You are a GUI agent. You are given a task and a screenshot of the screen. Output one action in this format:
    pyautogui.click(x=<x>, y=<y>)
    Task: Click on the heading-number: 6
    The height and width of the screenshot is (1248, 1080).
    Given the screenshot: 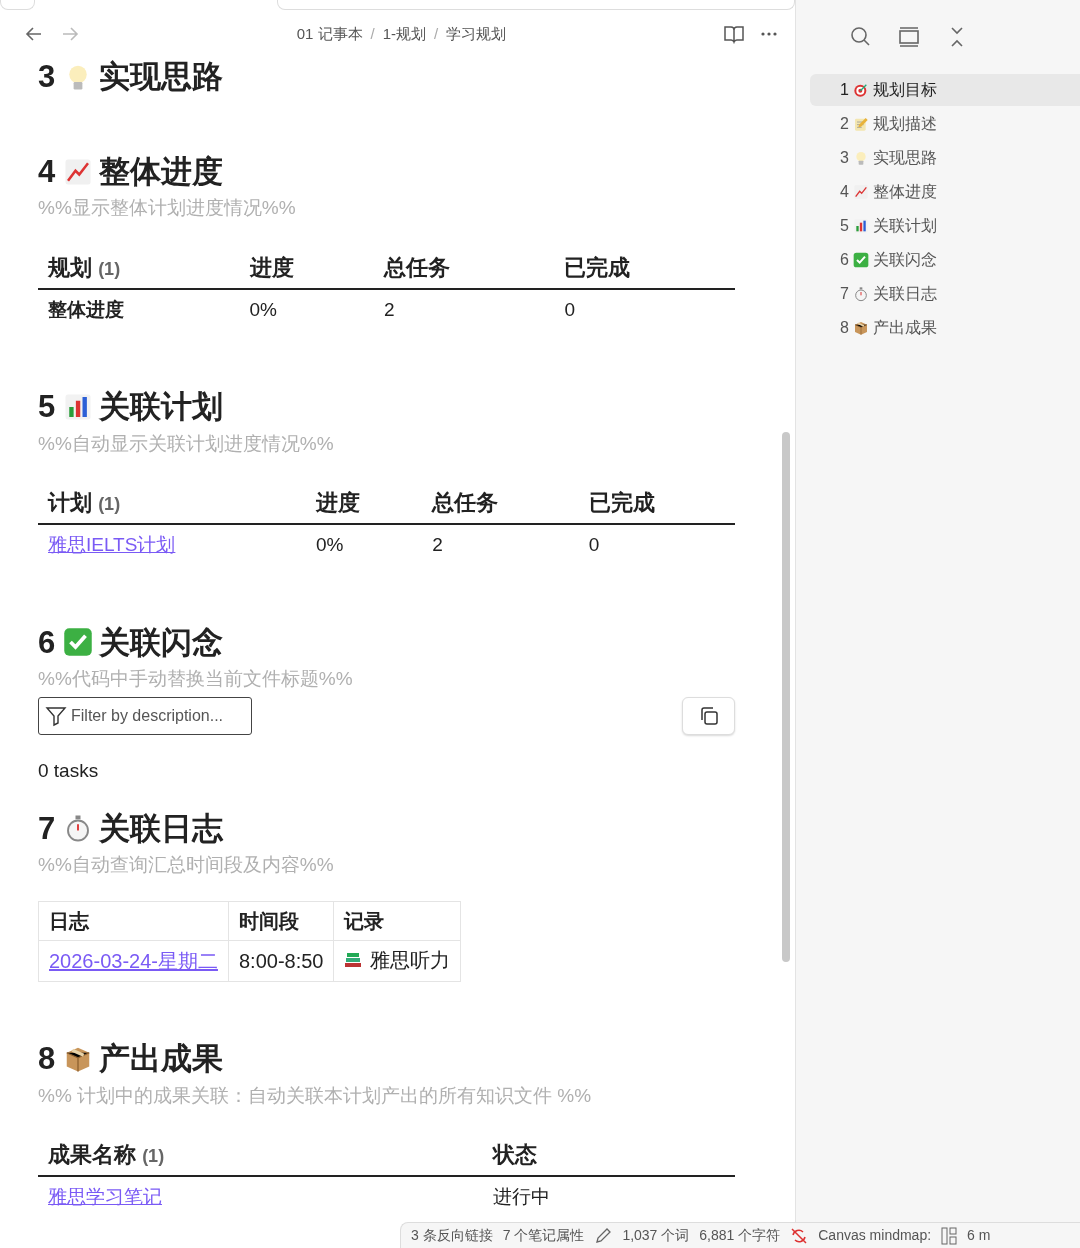 What is the action you would take?
    pyautogui.click(x=47, y=642)
    